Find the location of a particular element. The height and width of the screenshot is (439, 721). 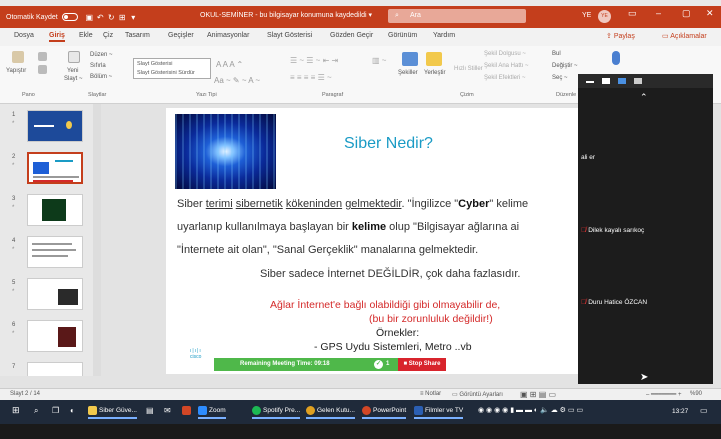

clock: 13:27 is located at coordinates (680, 411).